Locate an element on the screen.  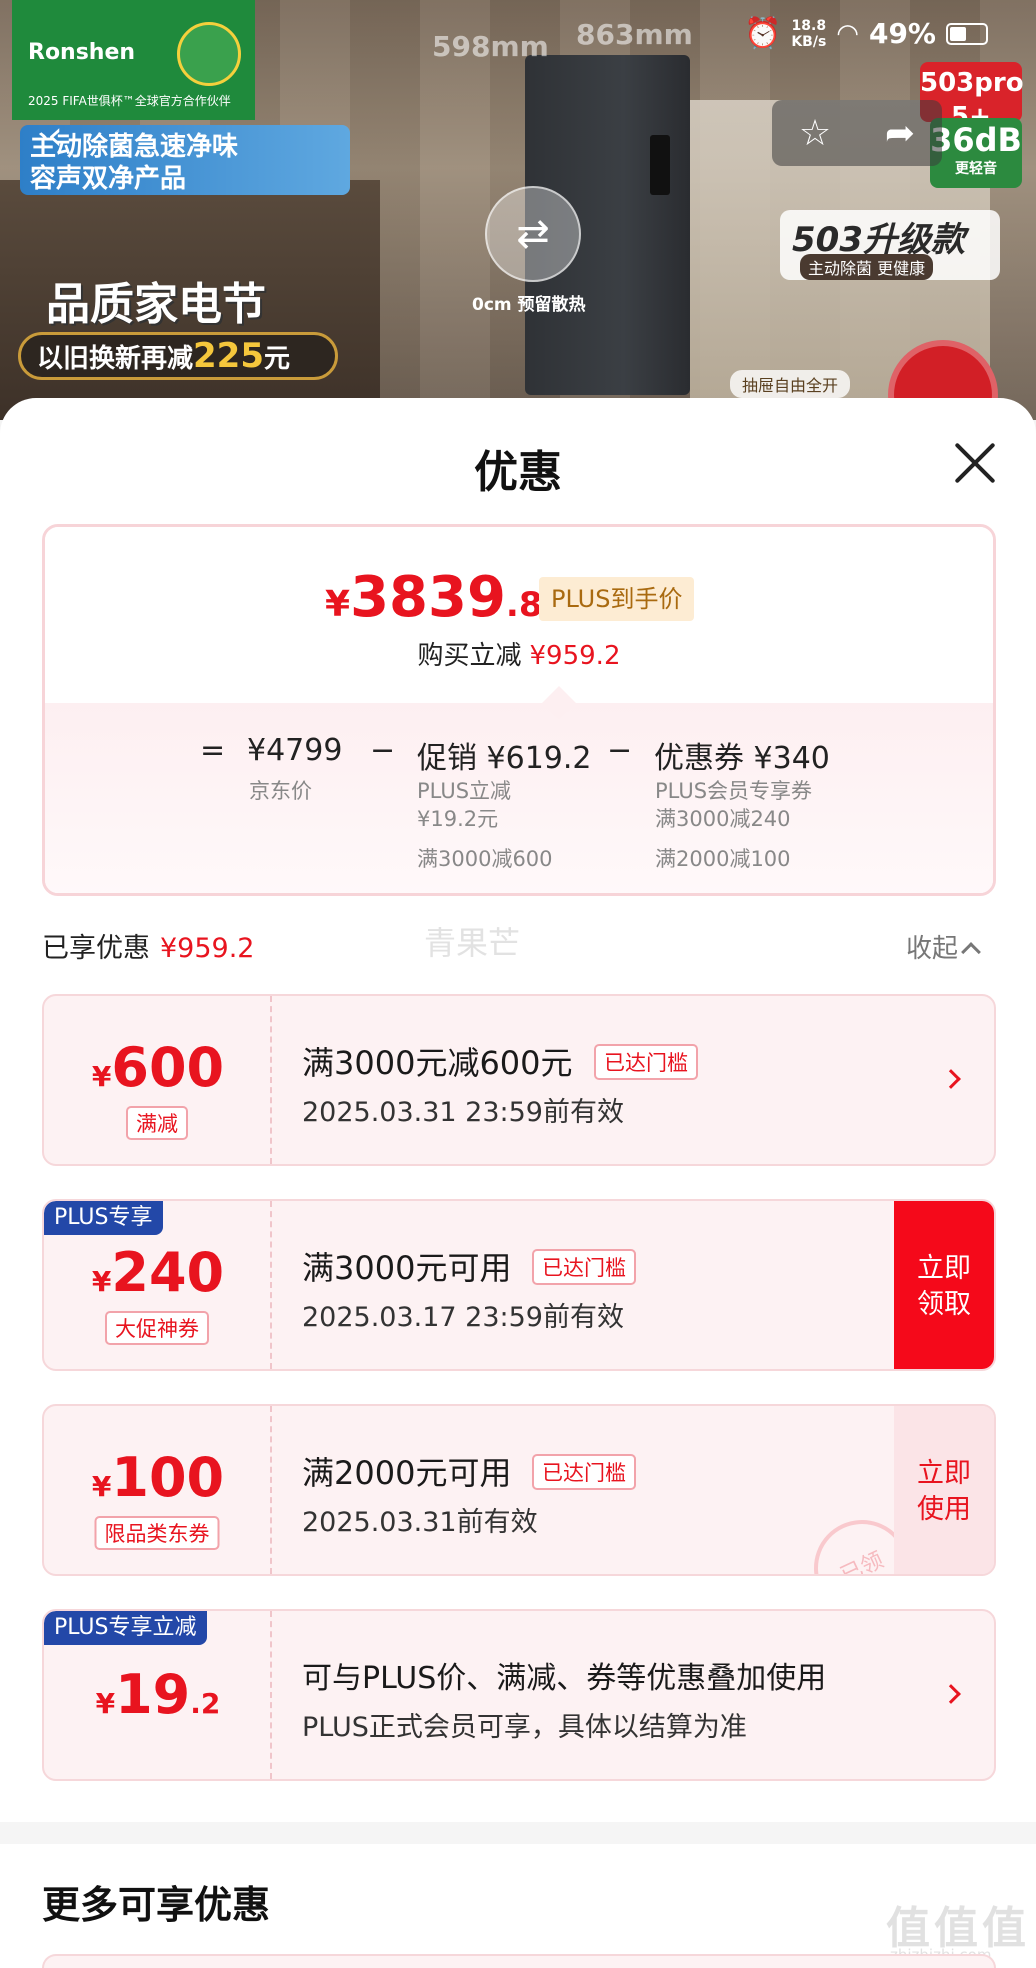
use-now-button: 立即 使用 is located at coordinates (944, 1490).